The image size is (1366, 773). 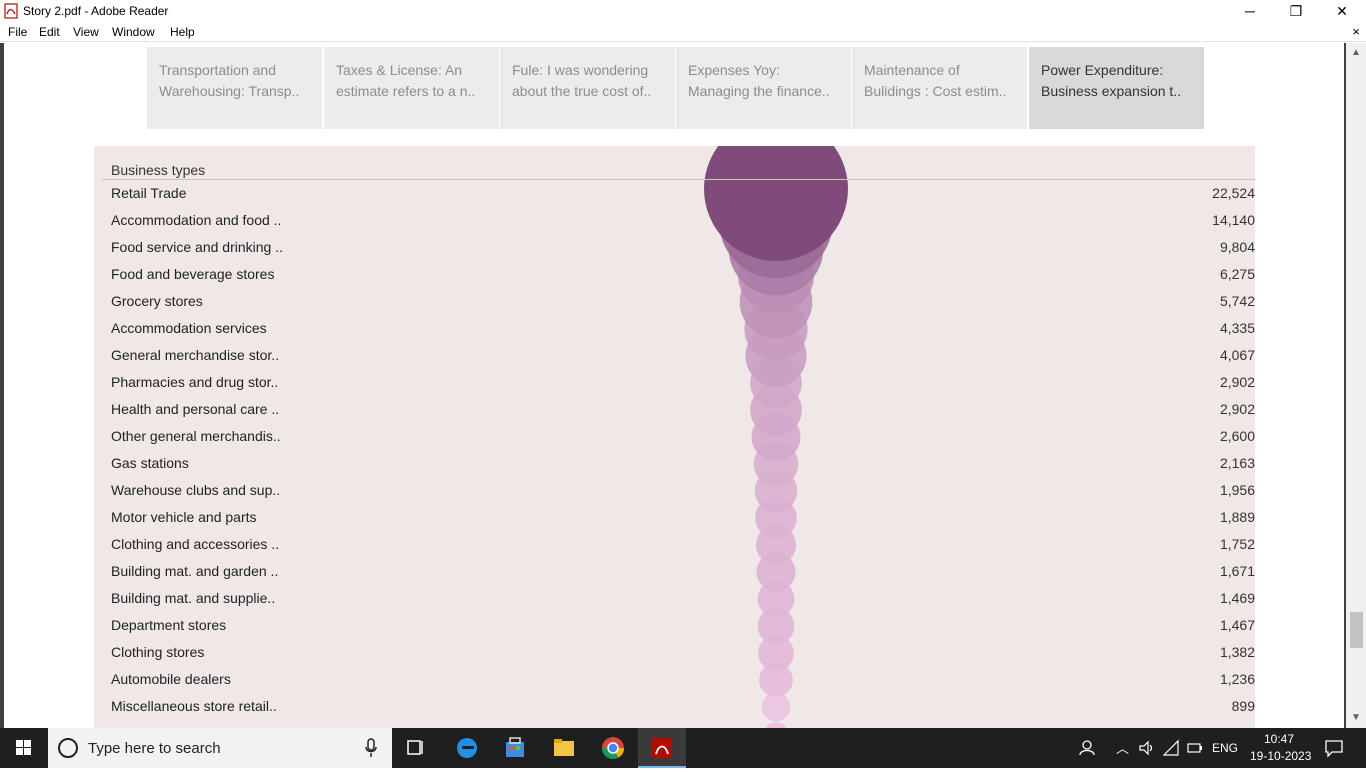 I want to click on row-label: Motor vehicle and parts, so click(x=184, y=517).